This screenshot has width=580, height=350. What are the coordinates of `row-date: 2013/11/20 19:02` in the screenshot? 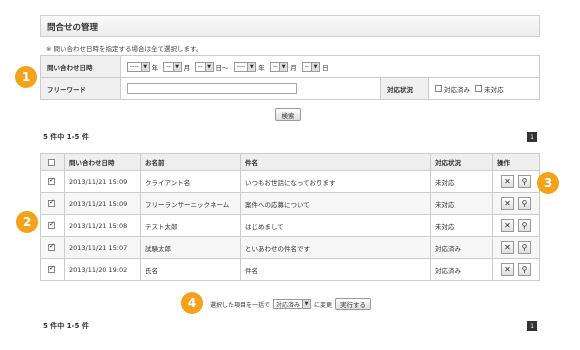 It's located at (102, 269).